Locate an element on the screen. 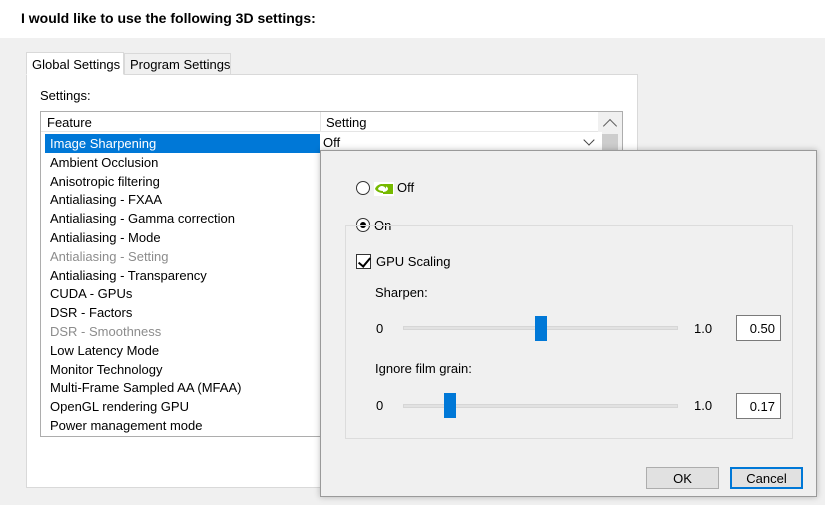 Image resolution: width=825 pixels, height=505 pixels. film-grain-slider-thumb is located at coordinates (449, 405).